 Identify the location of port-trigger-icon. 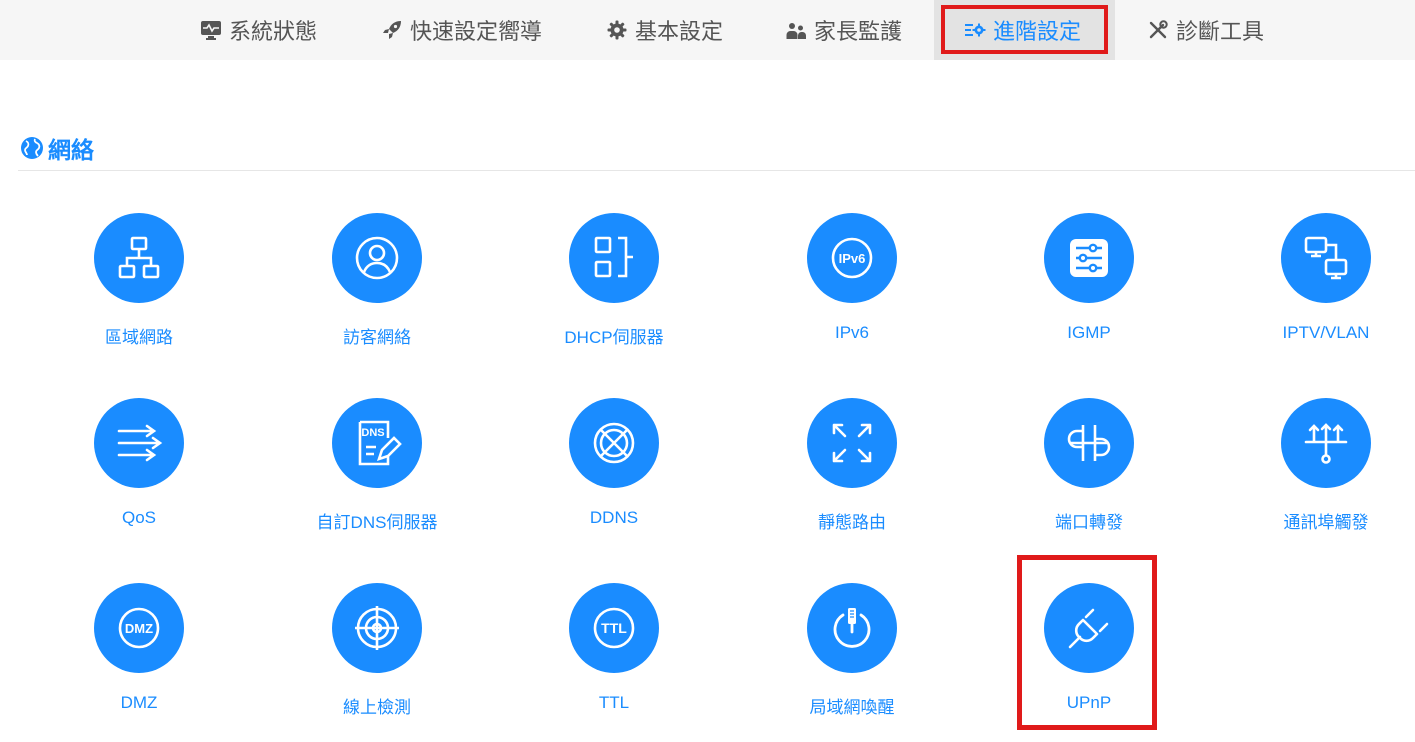
(1326, 443).